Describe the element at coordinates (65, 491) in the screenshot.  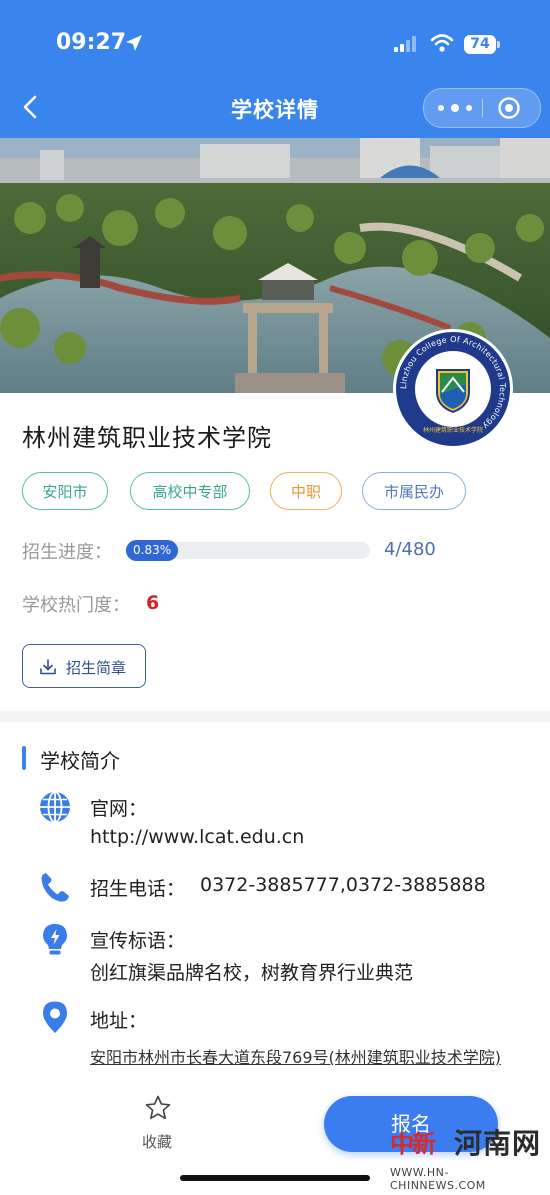
I see `tag-city: 安阳市` at that location.